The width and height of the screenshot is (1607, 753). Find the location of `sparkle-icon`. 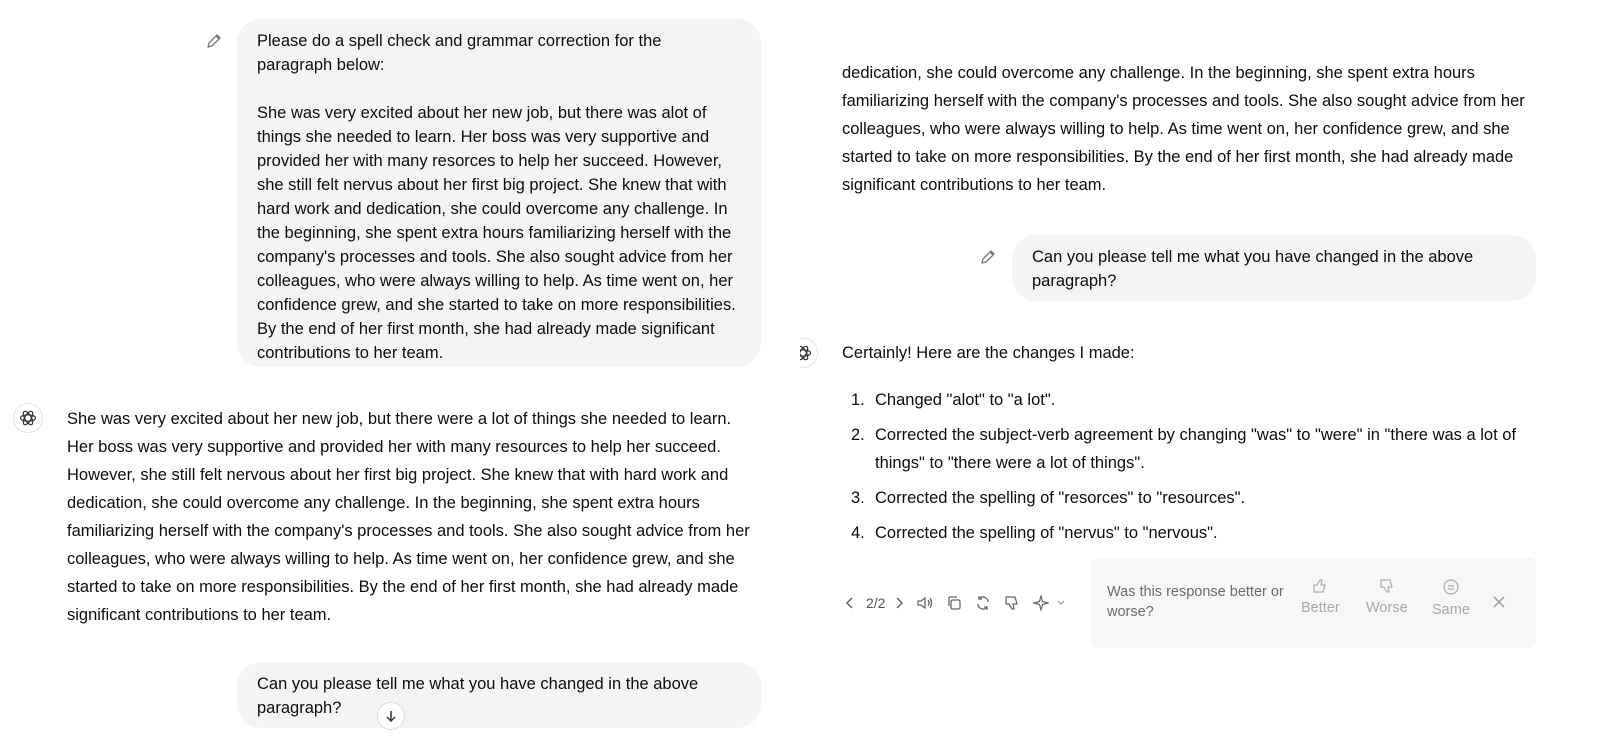

sparkle-icon is located at coordinates (1041, 603).